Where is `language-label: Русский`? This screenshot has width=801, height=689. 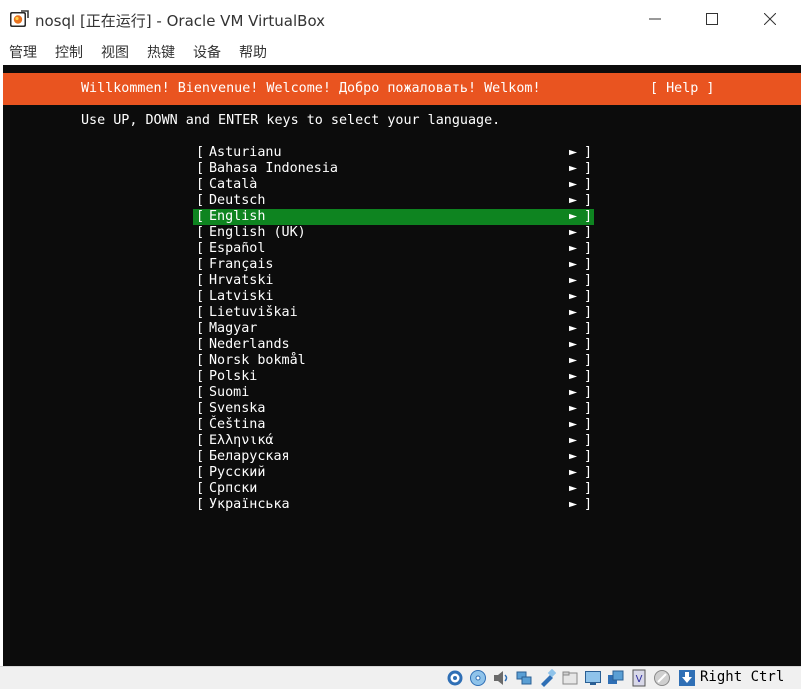
language-label: Русский is located at coordinates (237, 472).